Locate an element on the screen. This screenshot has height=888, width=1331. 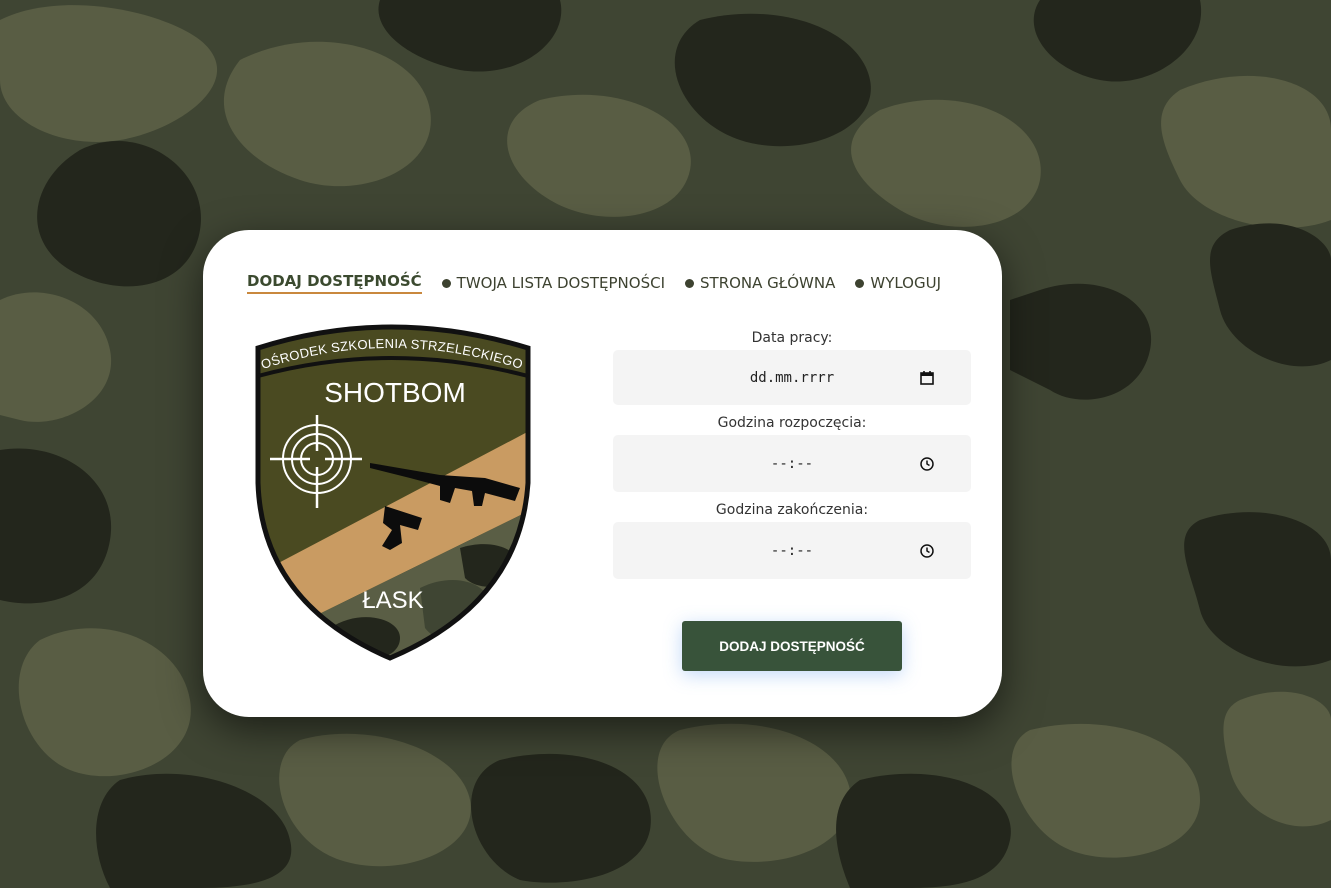
end-time-label: Godzina zakończenia: is located at coordinates (792, 510).